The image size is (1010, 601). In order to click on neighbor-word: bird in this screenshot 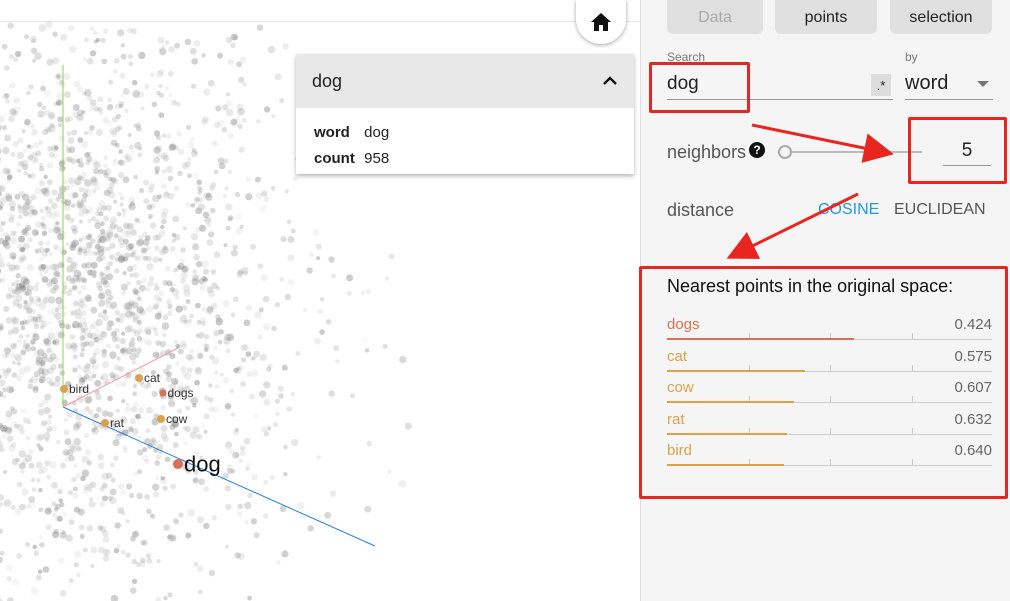, I will do `click(679, 450)`.